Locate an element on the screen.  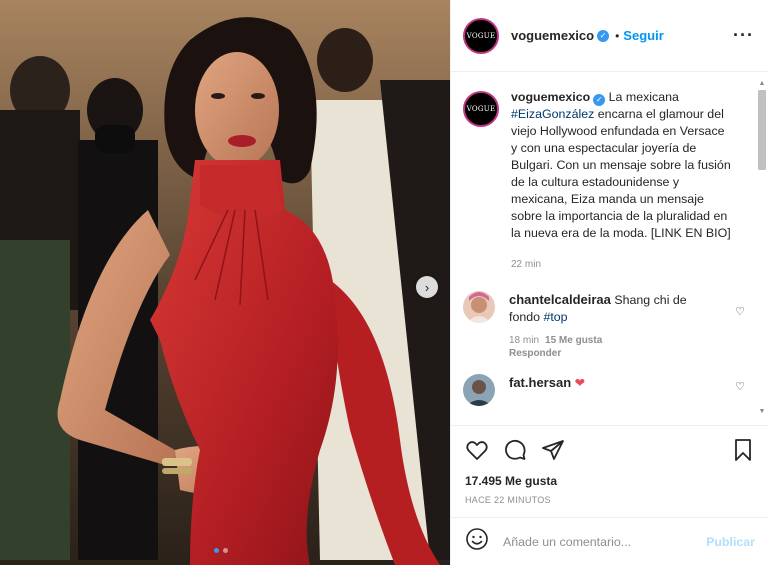
post-actions: 17.495 Me gusta HACE 22 MINUTOS is located at coordinates (609, 471).